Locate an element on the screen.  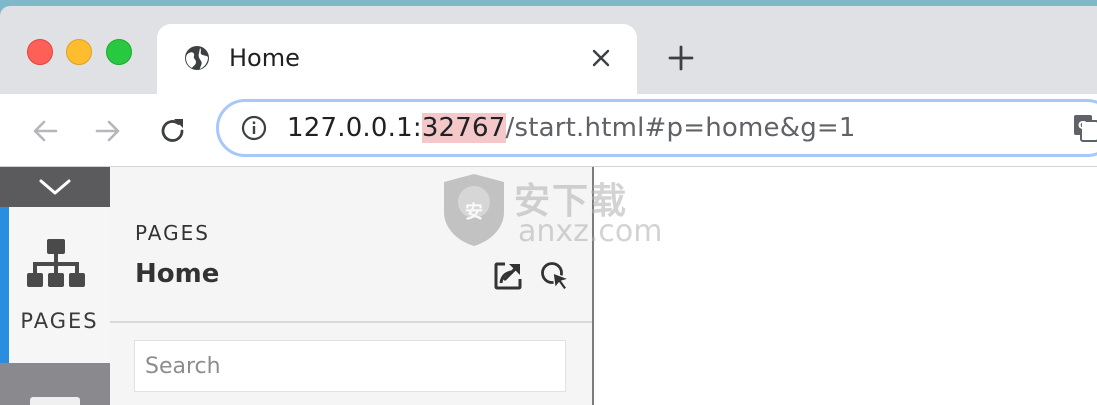
rail-lower is located at coordinates (55, 384).